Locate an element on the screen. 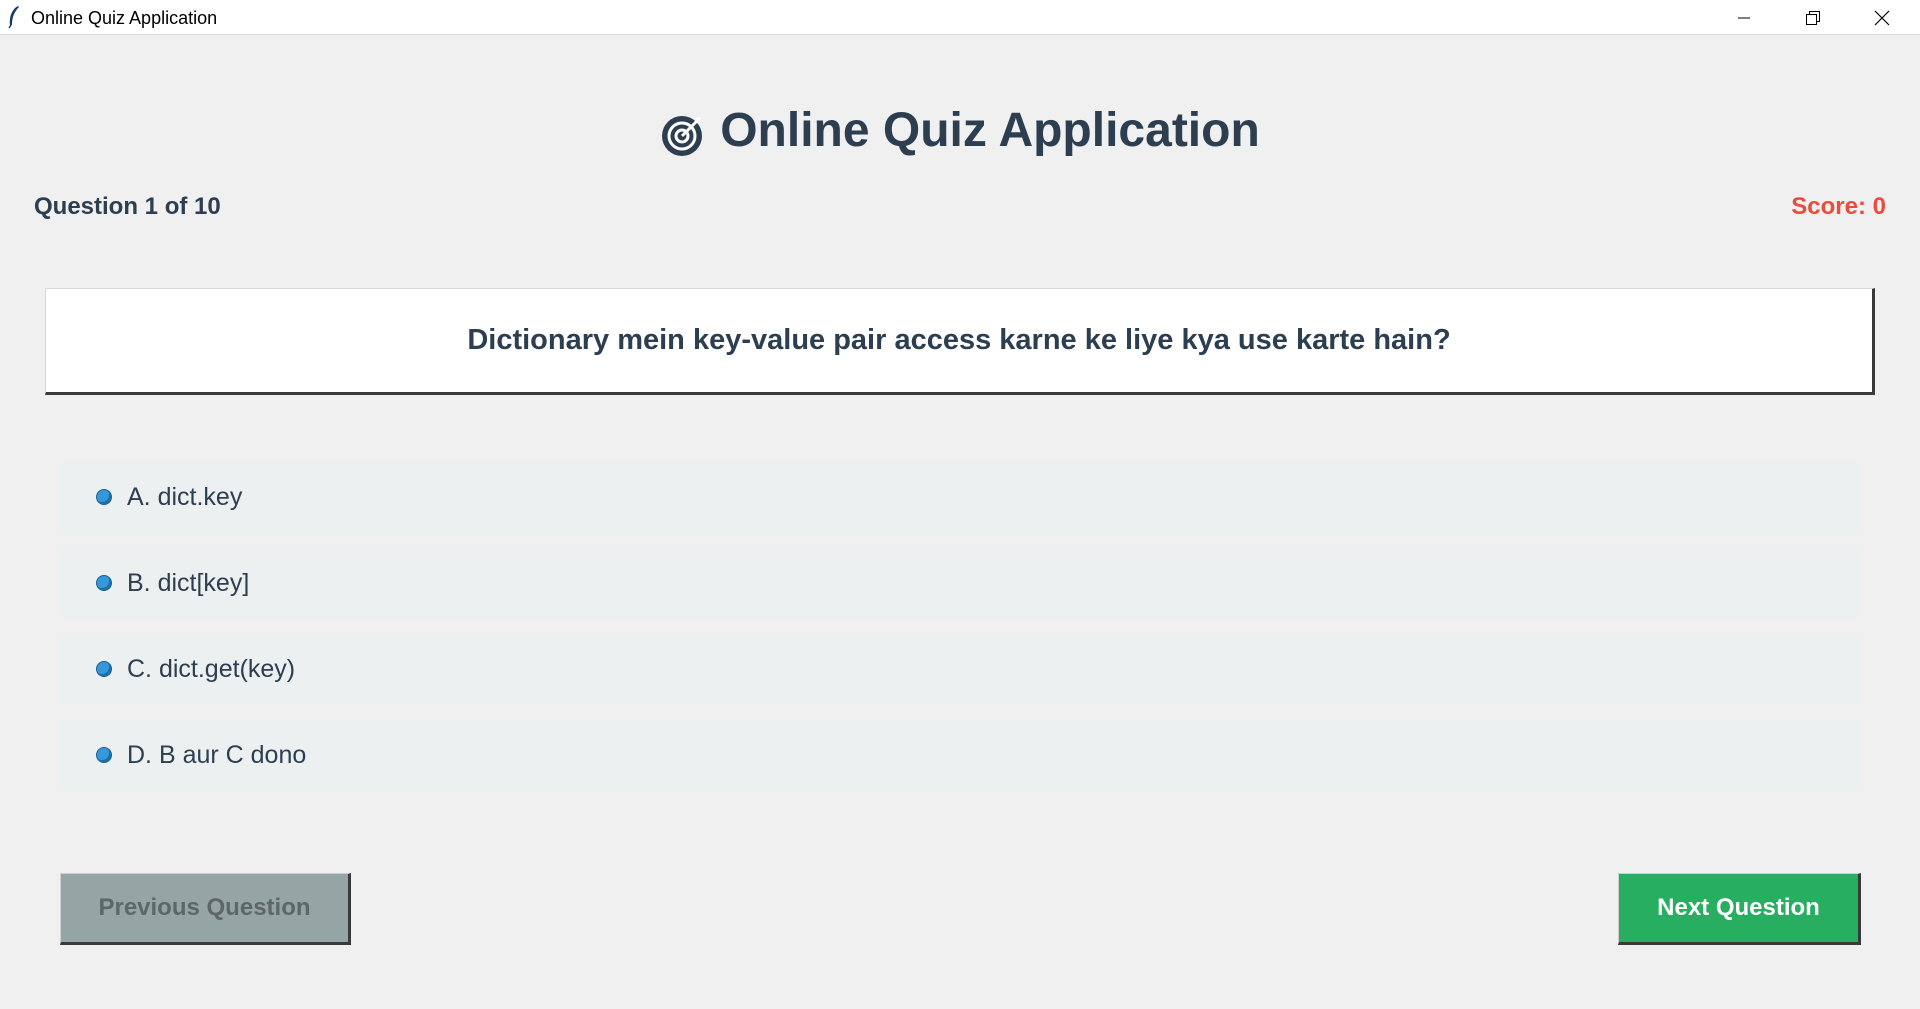 Image resolution: width=1920 pixels, height=1009 pixels. option-label: B. dict[key] is located at coordinates (188, 582).